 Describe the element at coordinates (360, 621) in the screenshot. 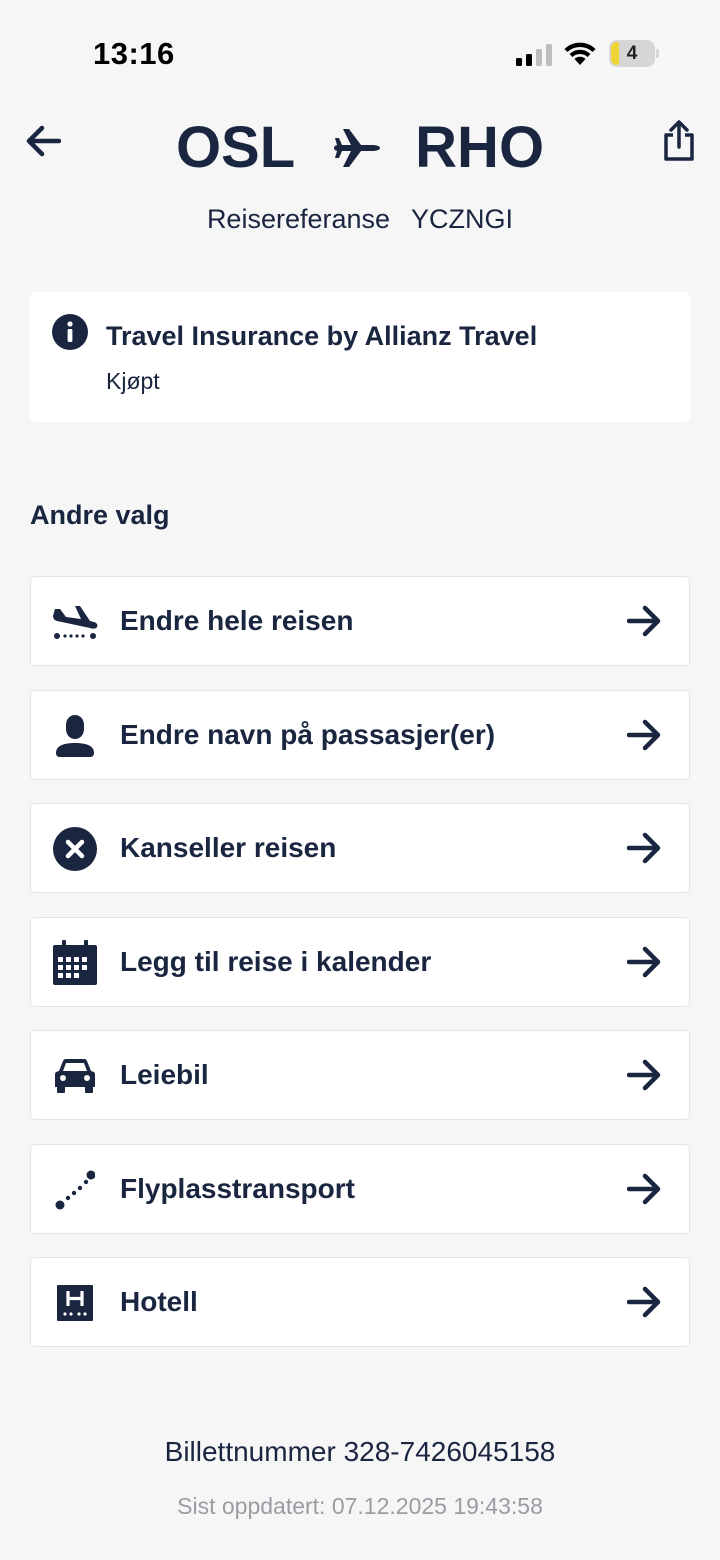

I see `option-change-trip: Endre hele reisen` at that location.